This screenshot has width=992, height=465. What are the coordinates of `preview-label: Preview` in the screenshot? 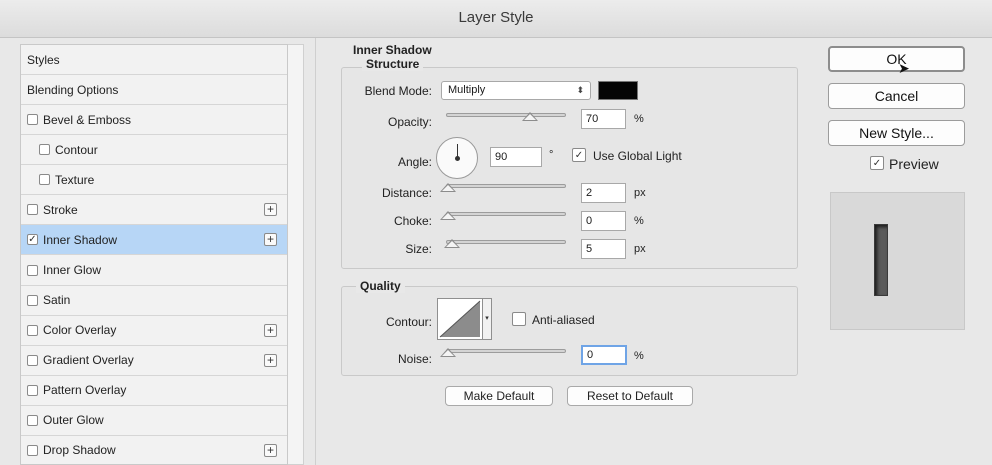 It's located at (914, 164).